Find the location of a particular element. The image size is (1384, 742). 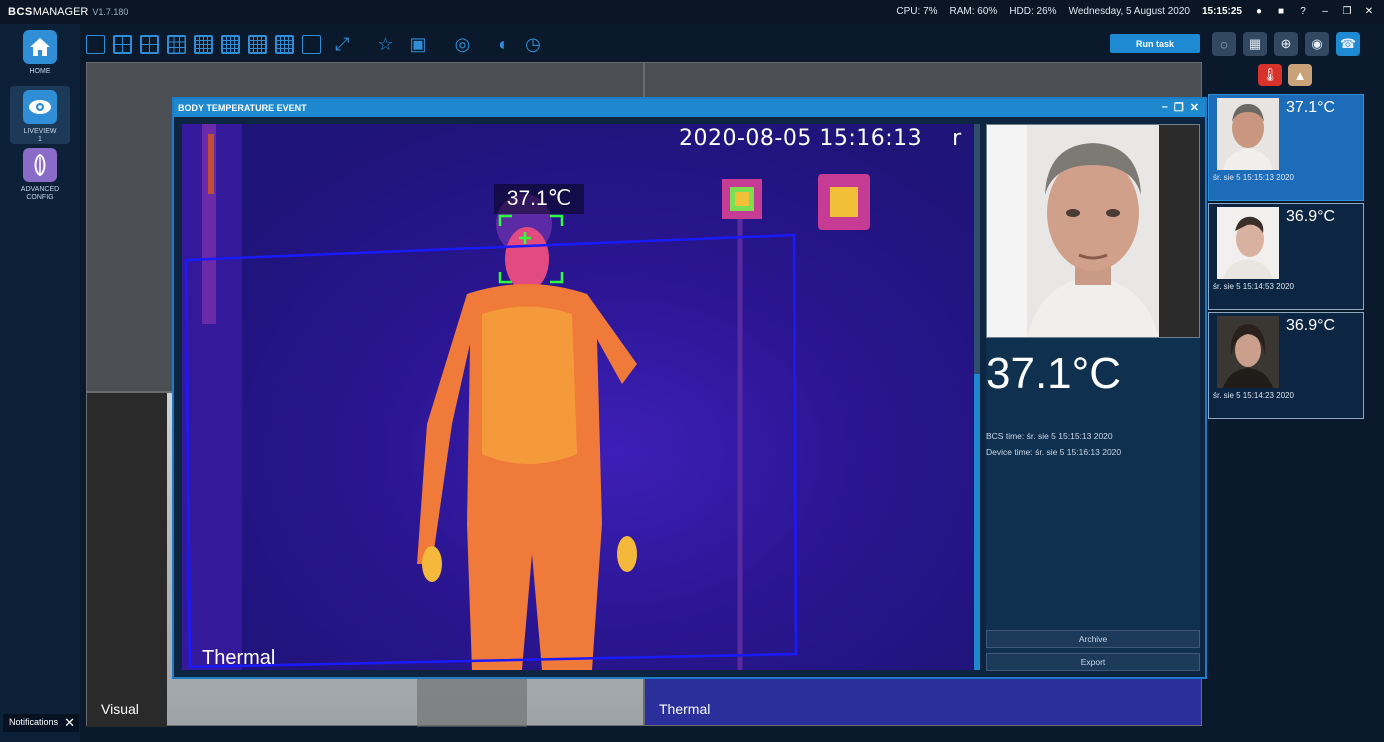

nav-home: HOME is located at coordinates (40, 53).